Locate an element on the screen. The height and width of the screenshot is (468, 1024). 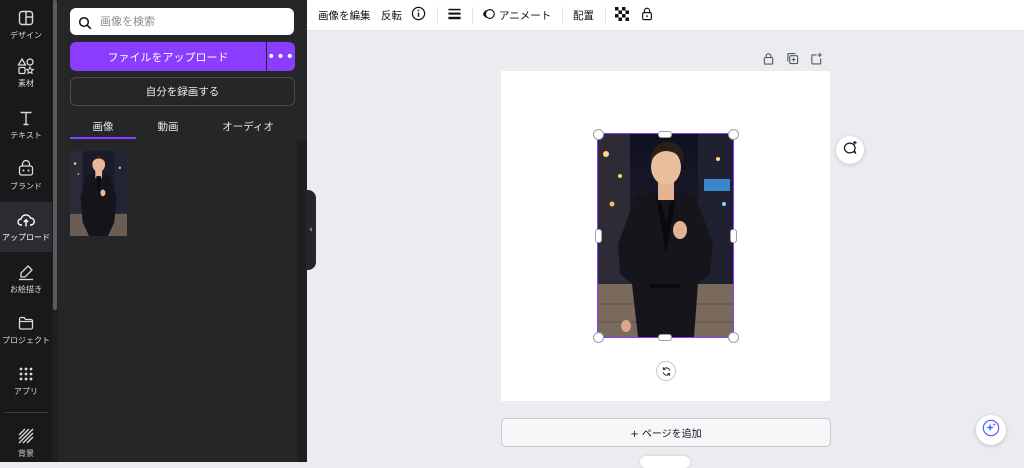
resize-handle-top-left is located at coordinates (598, 134).